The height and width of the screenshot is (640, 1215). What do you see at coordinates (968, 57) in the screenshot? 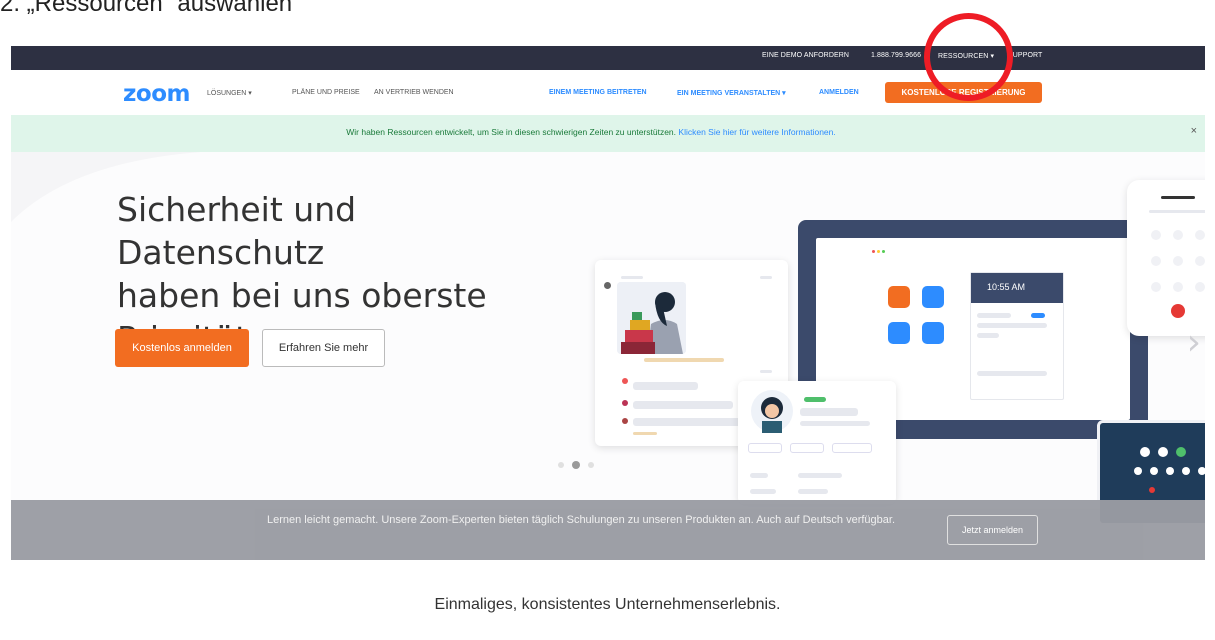
I see `highlight-circle` at bounding box center [968, 57].